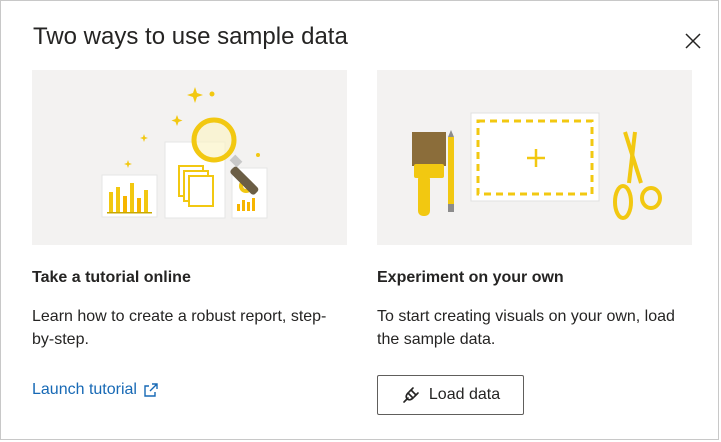  Describe the element at coordinates (84, 389) in the screenshot. I see `launch-tutorial-label: Launch tutorial` at that location.